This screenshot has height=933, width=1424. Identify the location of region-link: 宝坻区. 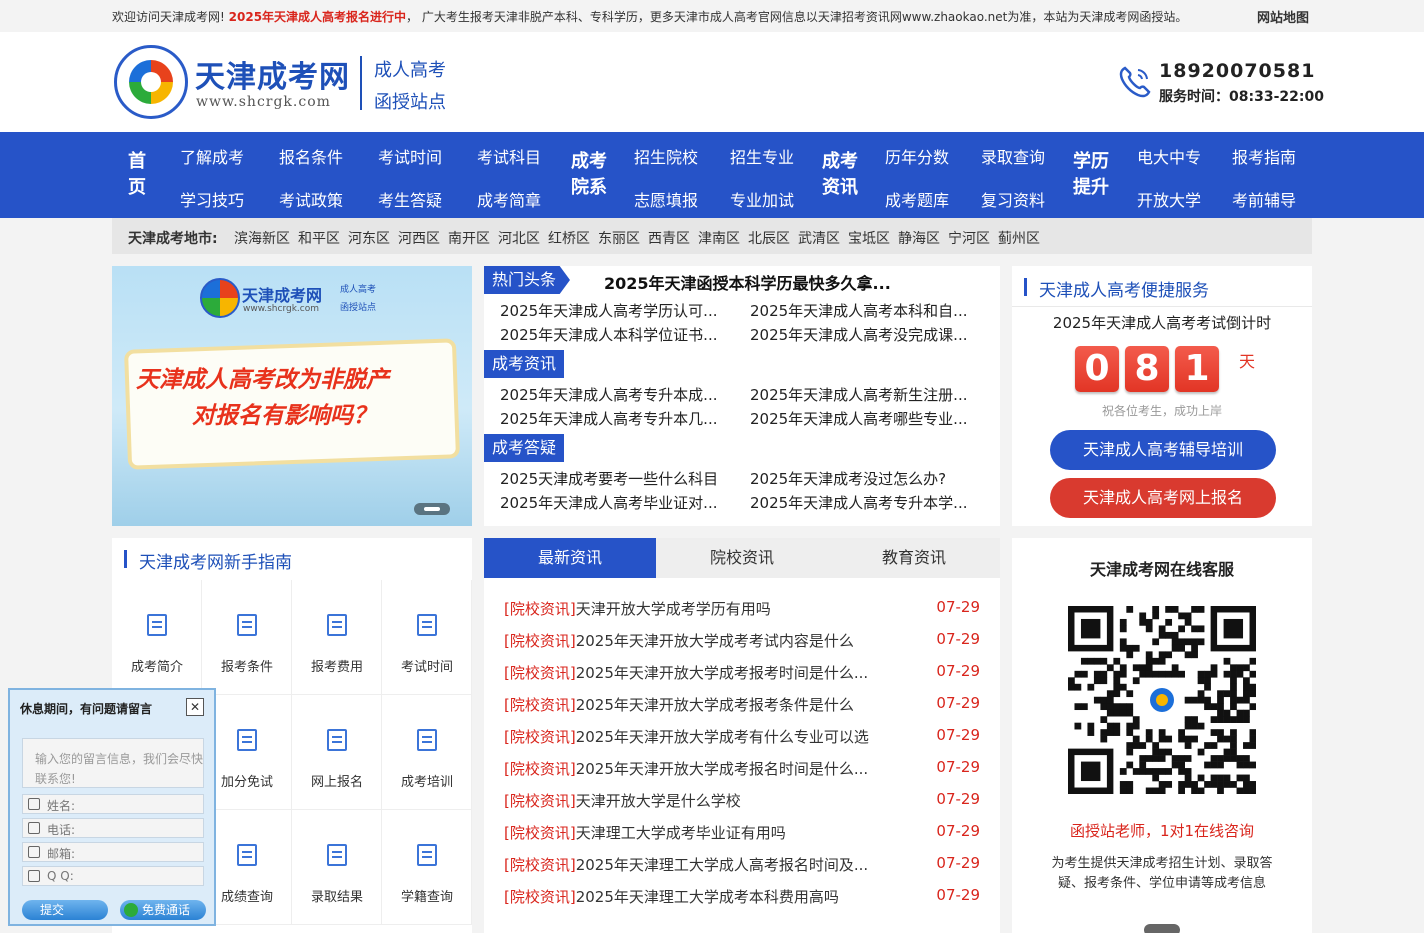
(869, 238).